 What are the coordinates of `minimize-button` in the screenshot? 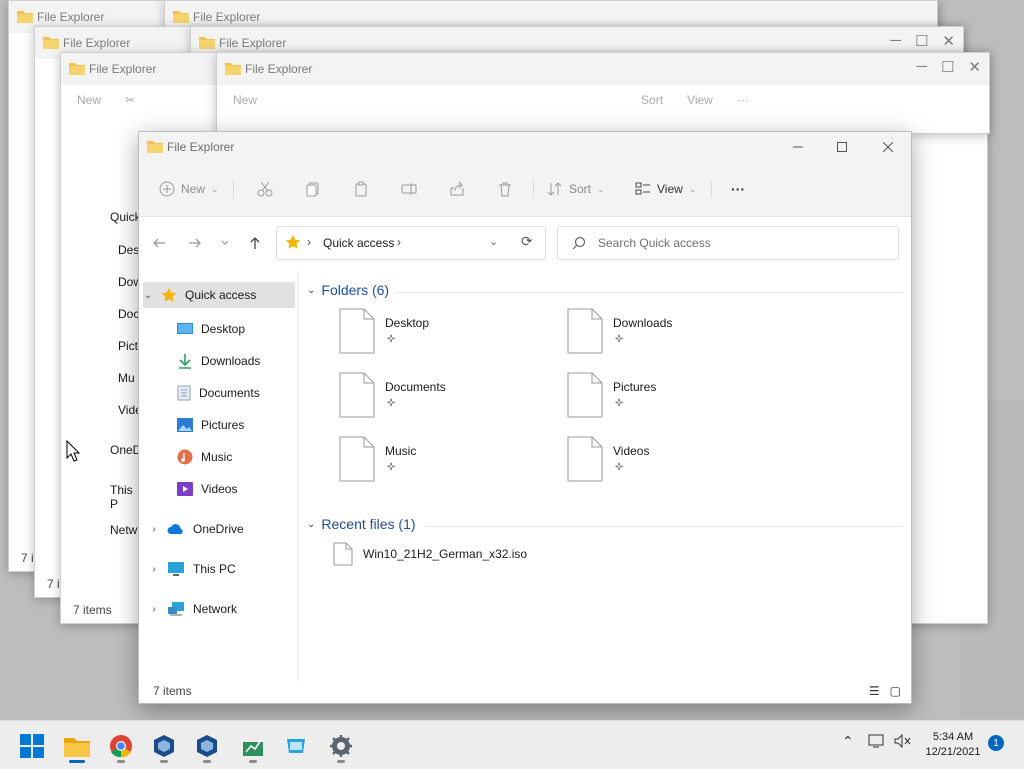 It's located at (798, 147).